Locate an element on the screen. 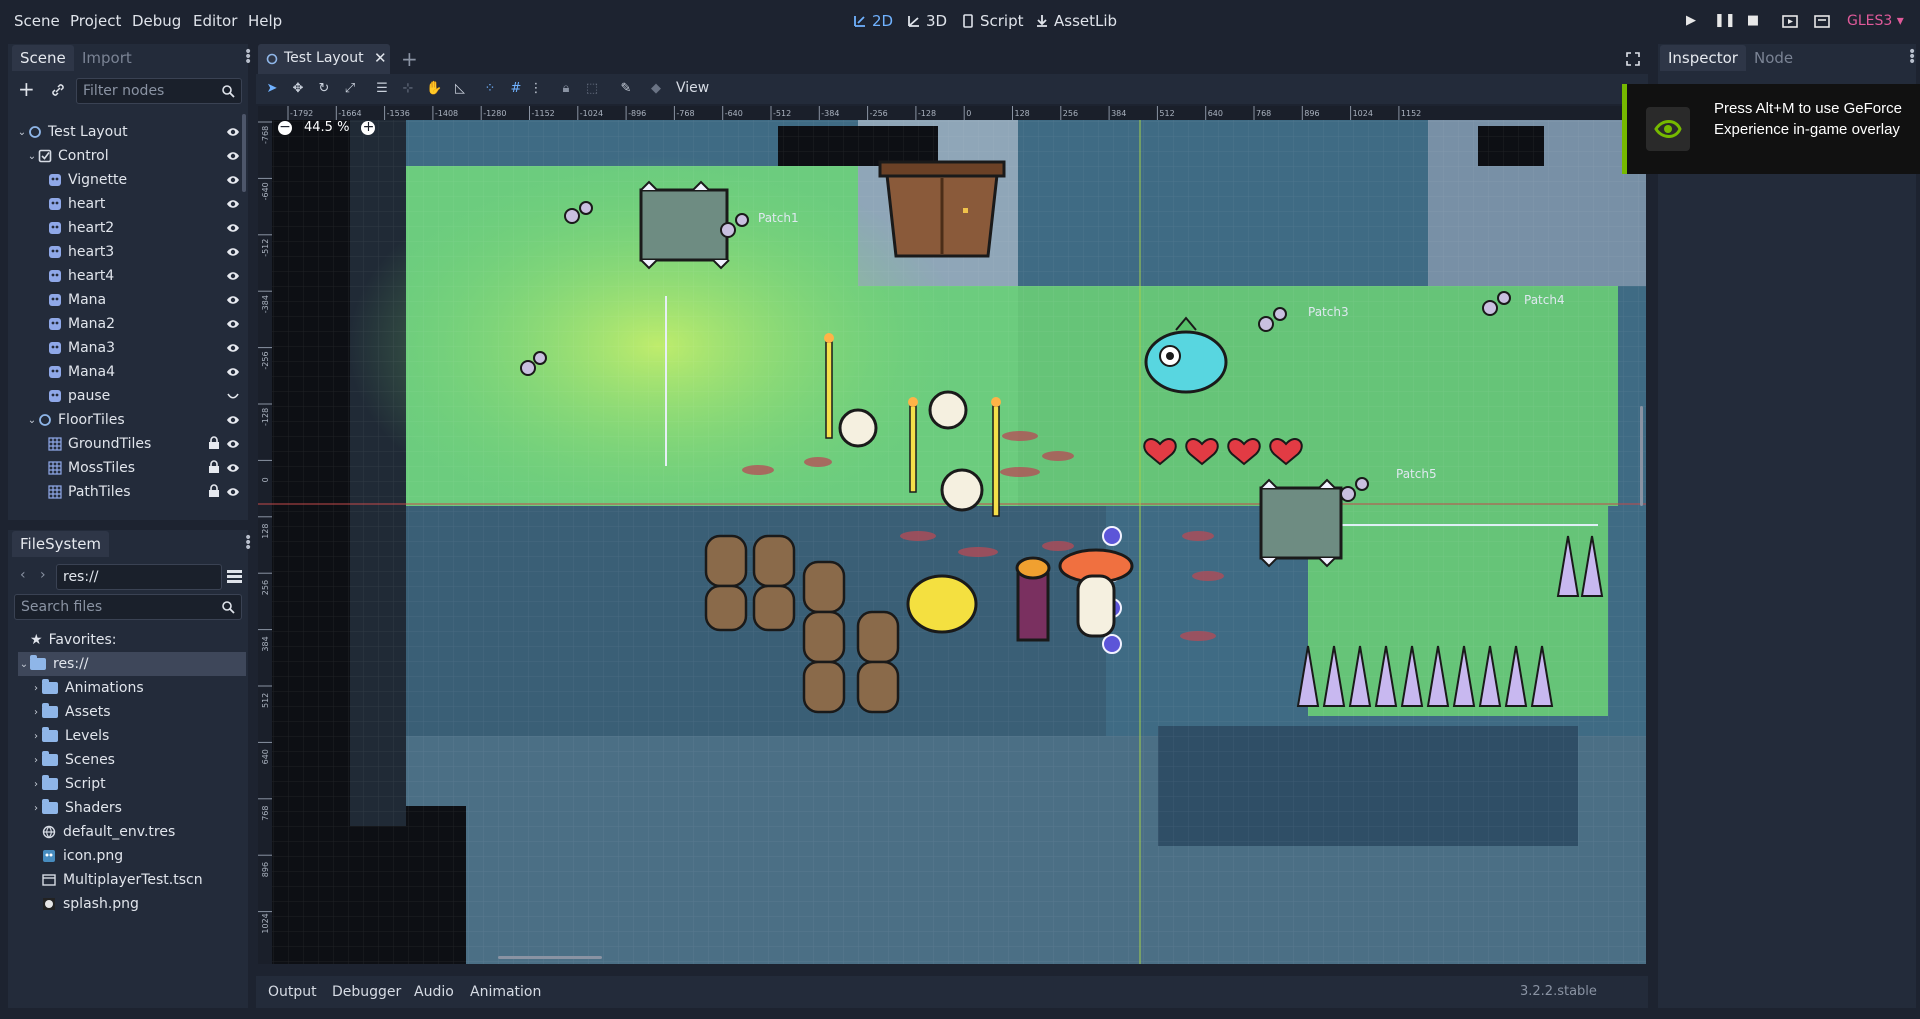 Image resolution: width=1920 pixels, height=1019 pixels. tree-node: Mana2 is located at coordinates (140, 324).